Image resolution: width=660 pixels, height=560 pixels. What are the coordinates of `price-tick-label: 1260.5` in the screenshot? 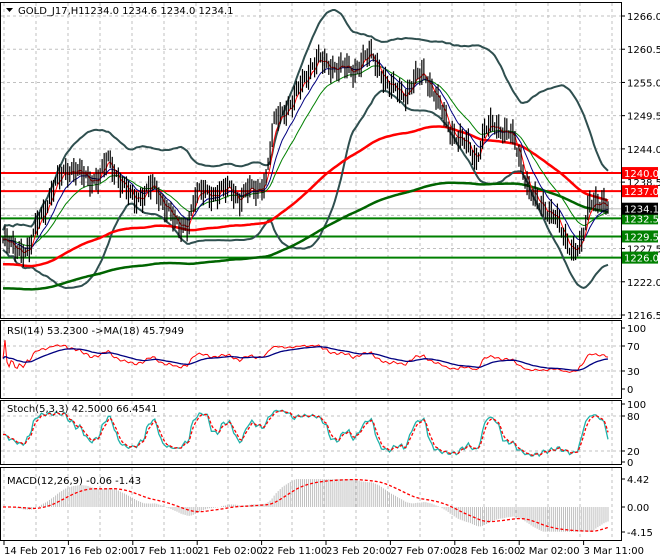 It's located at (643, 50).